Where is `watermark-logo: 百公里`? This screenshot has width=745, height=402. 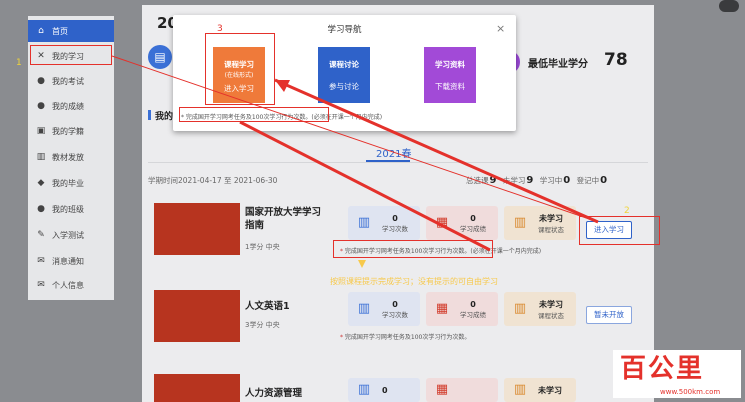 watermark-logo: 百公里 is located at coordinates (662, 369).